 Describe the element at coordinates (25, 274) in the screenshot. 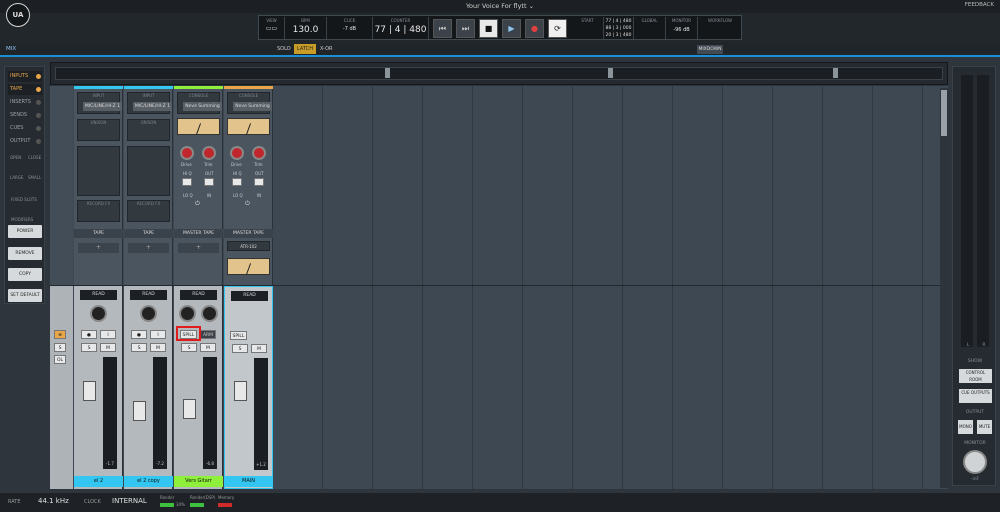

I see `copy-button: COPY` at that location.